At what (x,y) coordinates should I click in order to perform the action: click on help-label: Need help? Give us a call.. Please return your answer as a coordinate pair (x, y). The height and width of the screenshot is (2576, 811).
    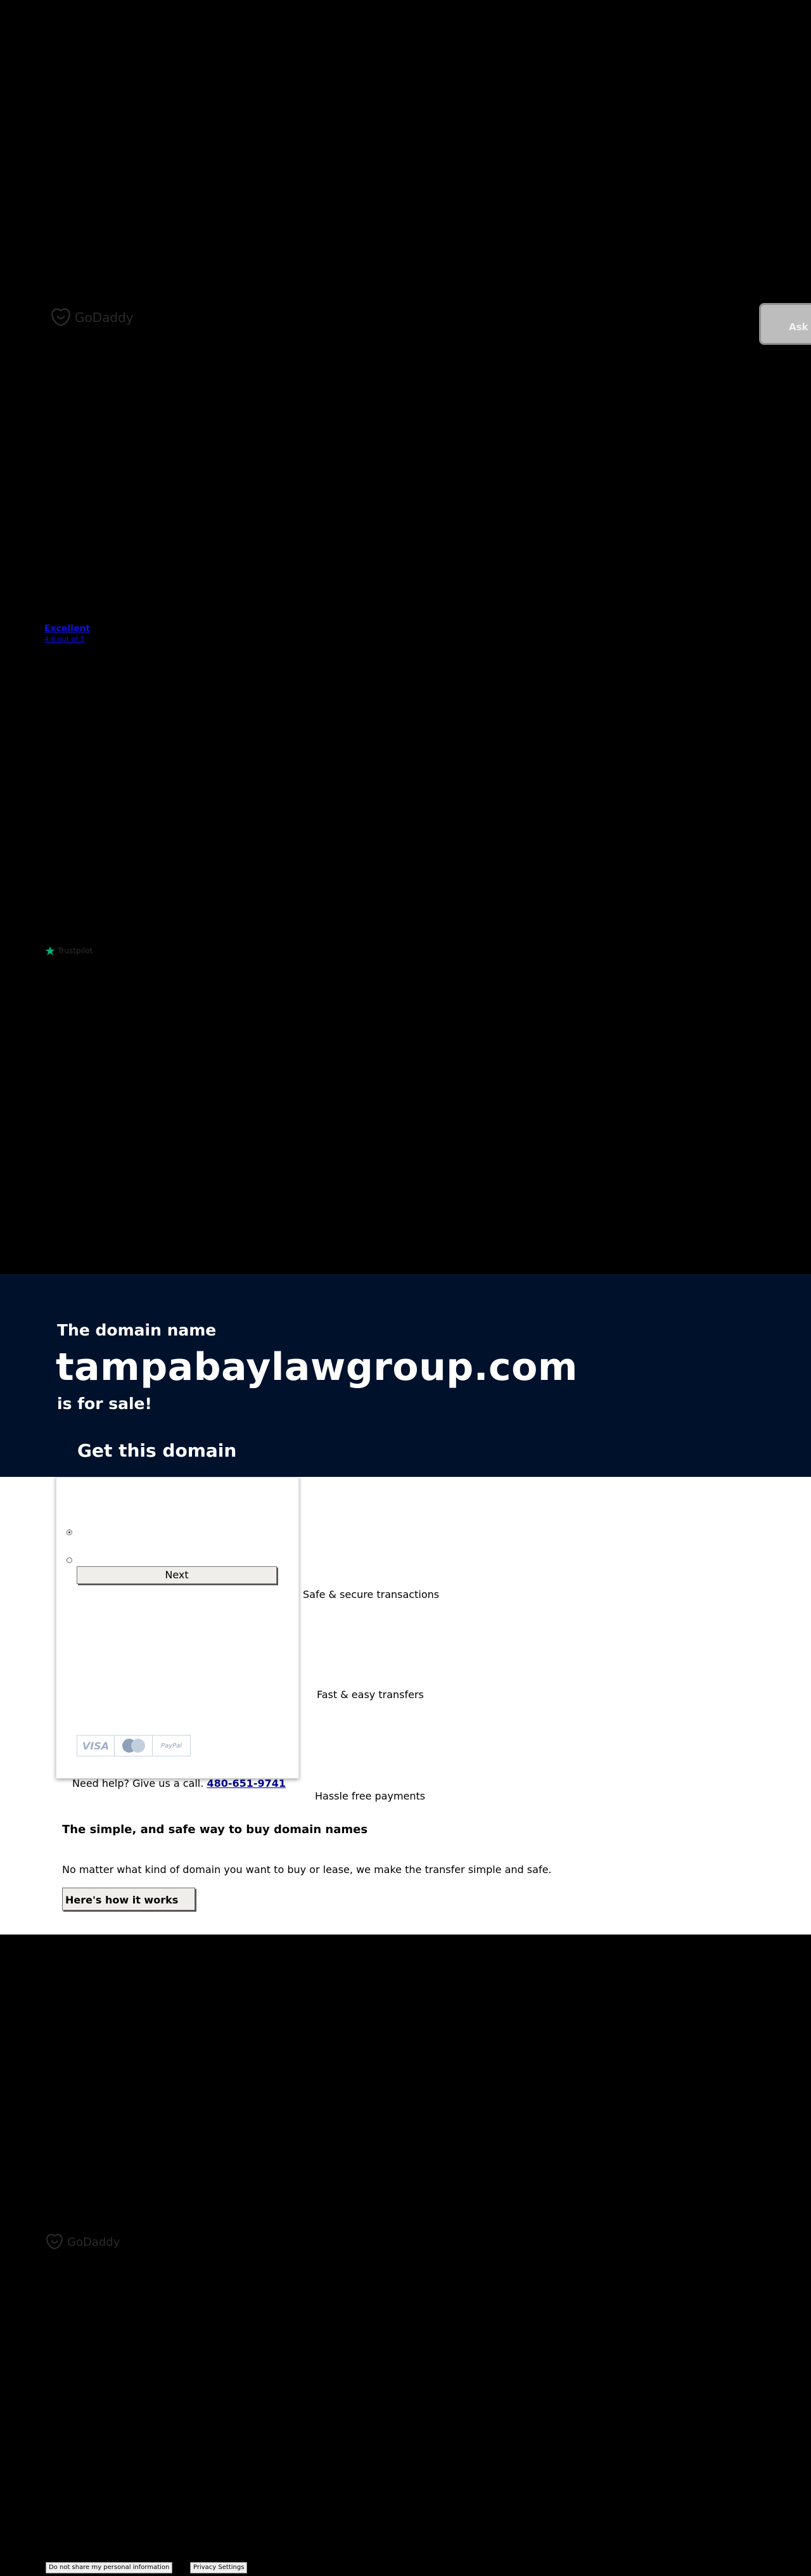
    Looking at the image, I should click on (138, 1783).